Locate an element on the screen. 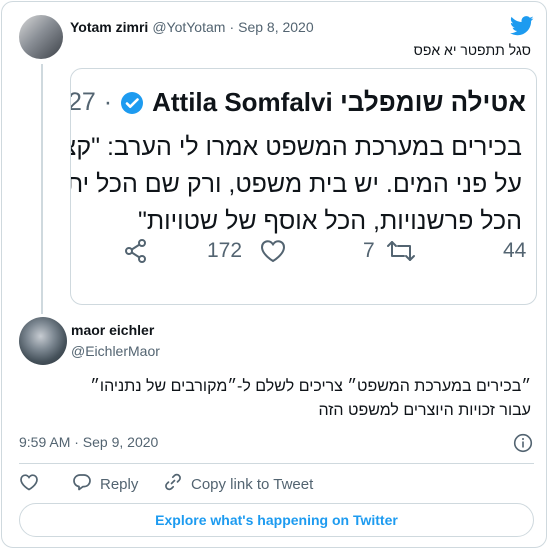 Image resolution: width=550 pixels, height=551 pixels. tweet-header: Yotam zimri @YotYotam · Sep 8, 2020 is located at coordinates (192, 27).